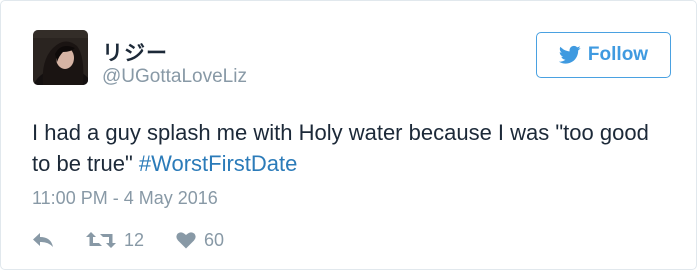 This screenshot has height=274, width=700. What do you see at coordinates (186, 240) in the screenshot?
I see `heart-icon` at bounding box center [186, 240].